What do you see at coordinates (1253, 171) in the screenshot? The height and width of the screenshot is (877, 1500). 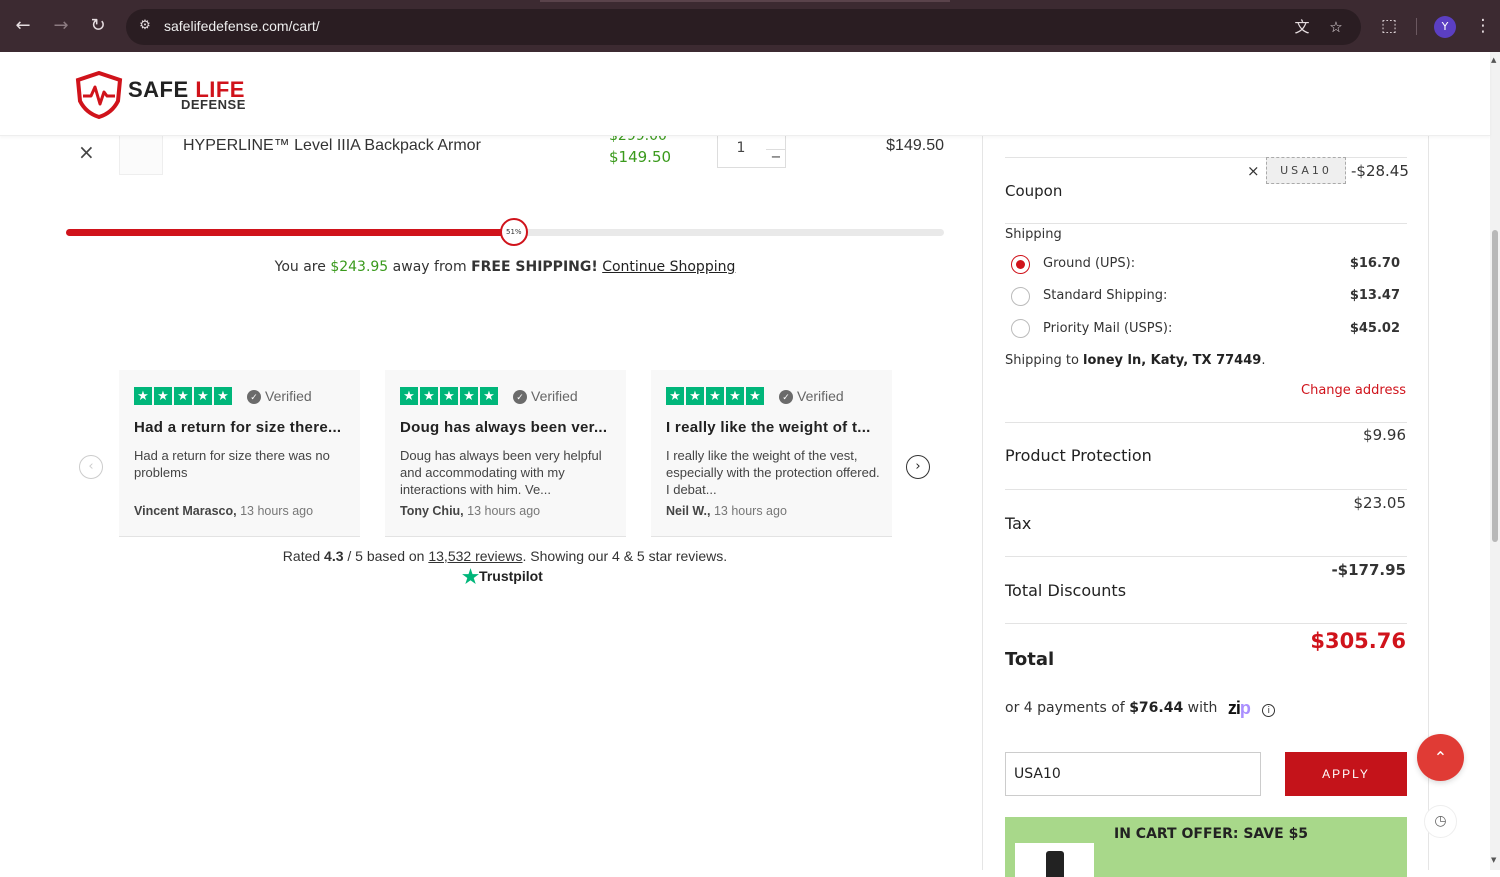 I see `remove-coupon-icon: ×` at bounding box center [1253, 171].